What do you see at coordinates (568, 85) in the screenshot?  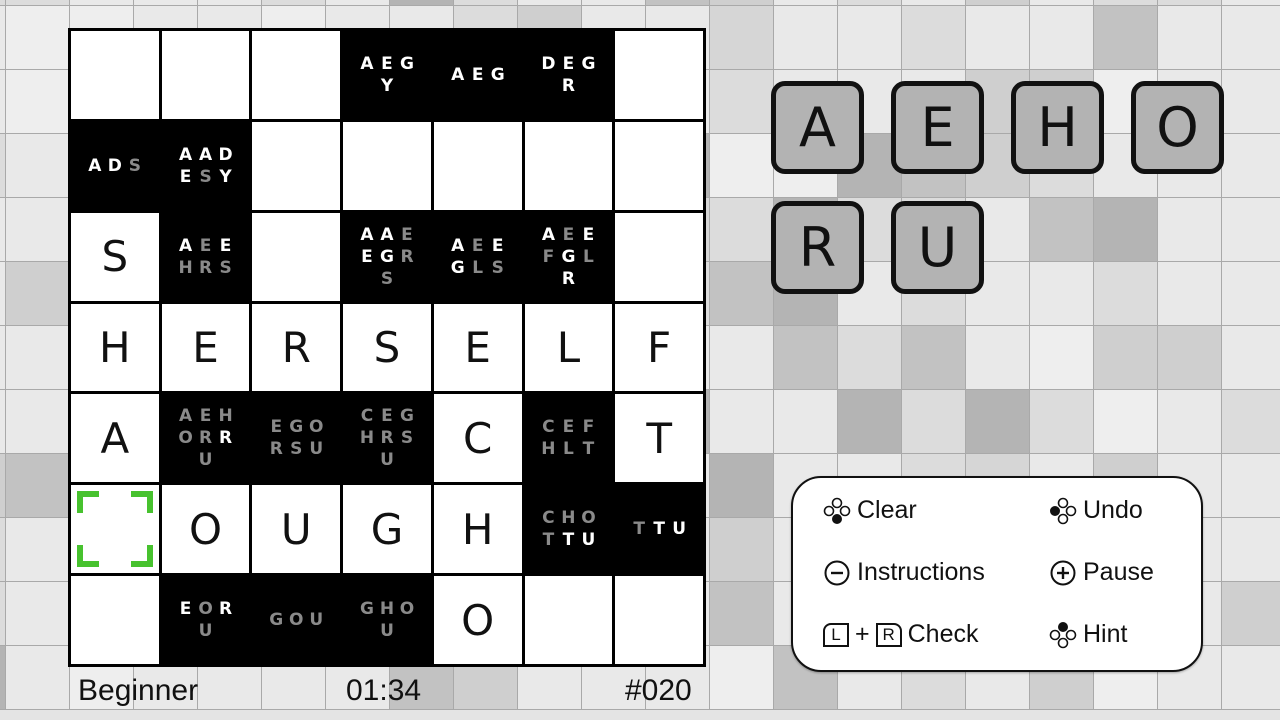 I see `candidate-letter: R` at bounding box center [568, 85].